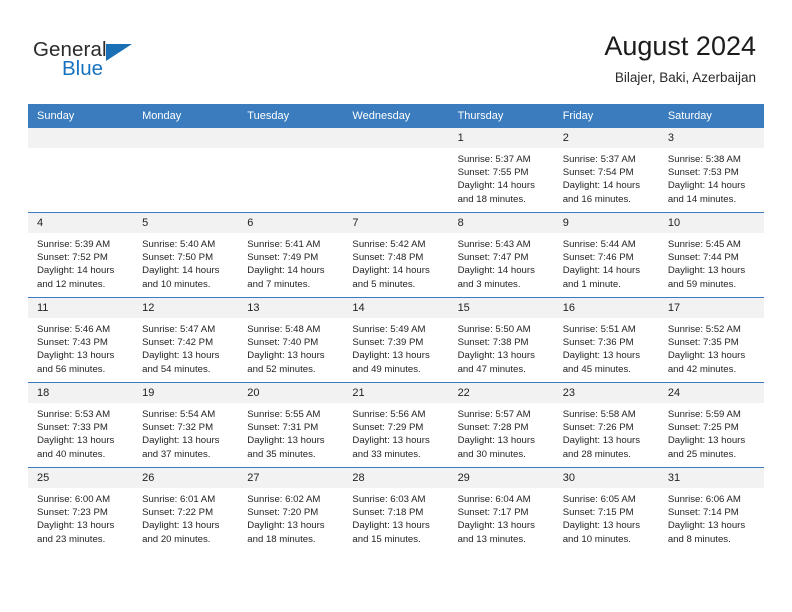 The image size is (792, 612). What do you see at coordinates (186, 478) in the screenshot?
I see `day-number: 26` at bounding box center [186, 478].